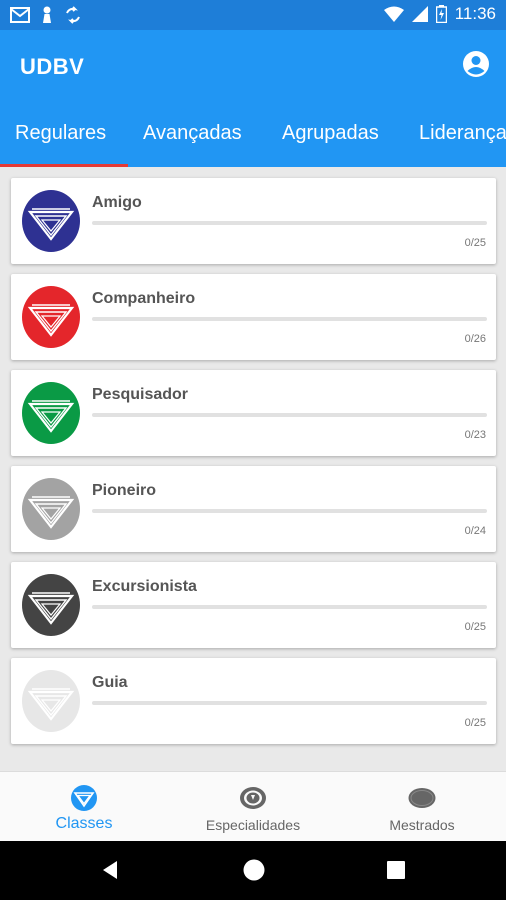 Image resolution: width=506 pixels, height=900 pixels. Describe the element at coordinates (52, 66) in the screenshot. I see `app-title: UDBV` at that location.